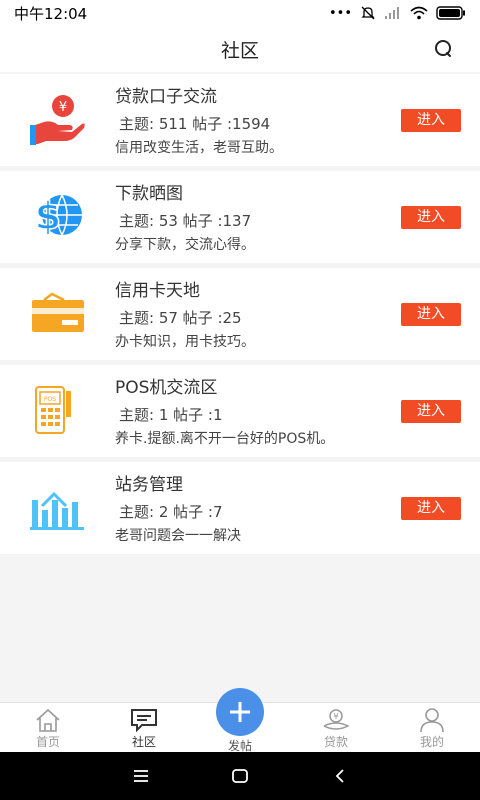 This screenshot has height=800, width=480. What do you see at coordinates (185, 342) in the screenshot?
I see `forum-description: 办卡知识，用卡技巧。` at bounding box center [185, 342].